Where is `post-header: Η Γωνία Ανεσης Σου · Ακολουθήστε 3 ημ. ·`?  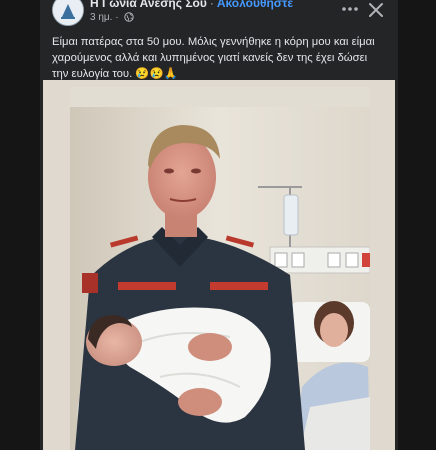
post-header: Η Γωνία Ανεσης Σου · Ακολουθήστε 3 ημ. · is located at coordinates (219, 14).